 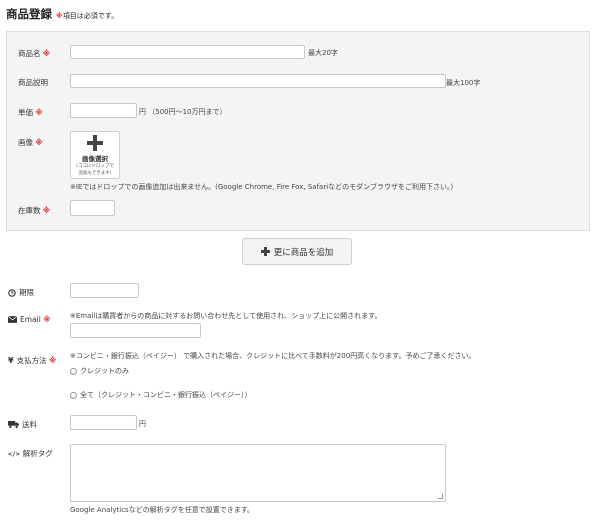 I want to click on email-label-text: Email, so click(x=30, y=319).